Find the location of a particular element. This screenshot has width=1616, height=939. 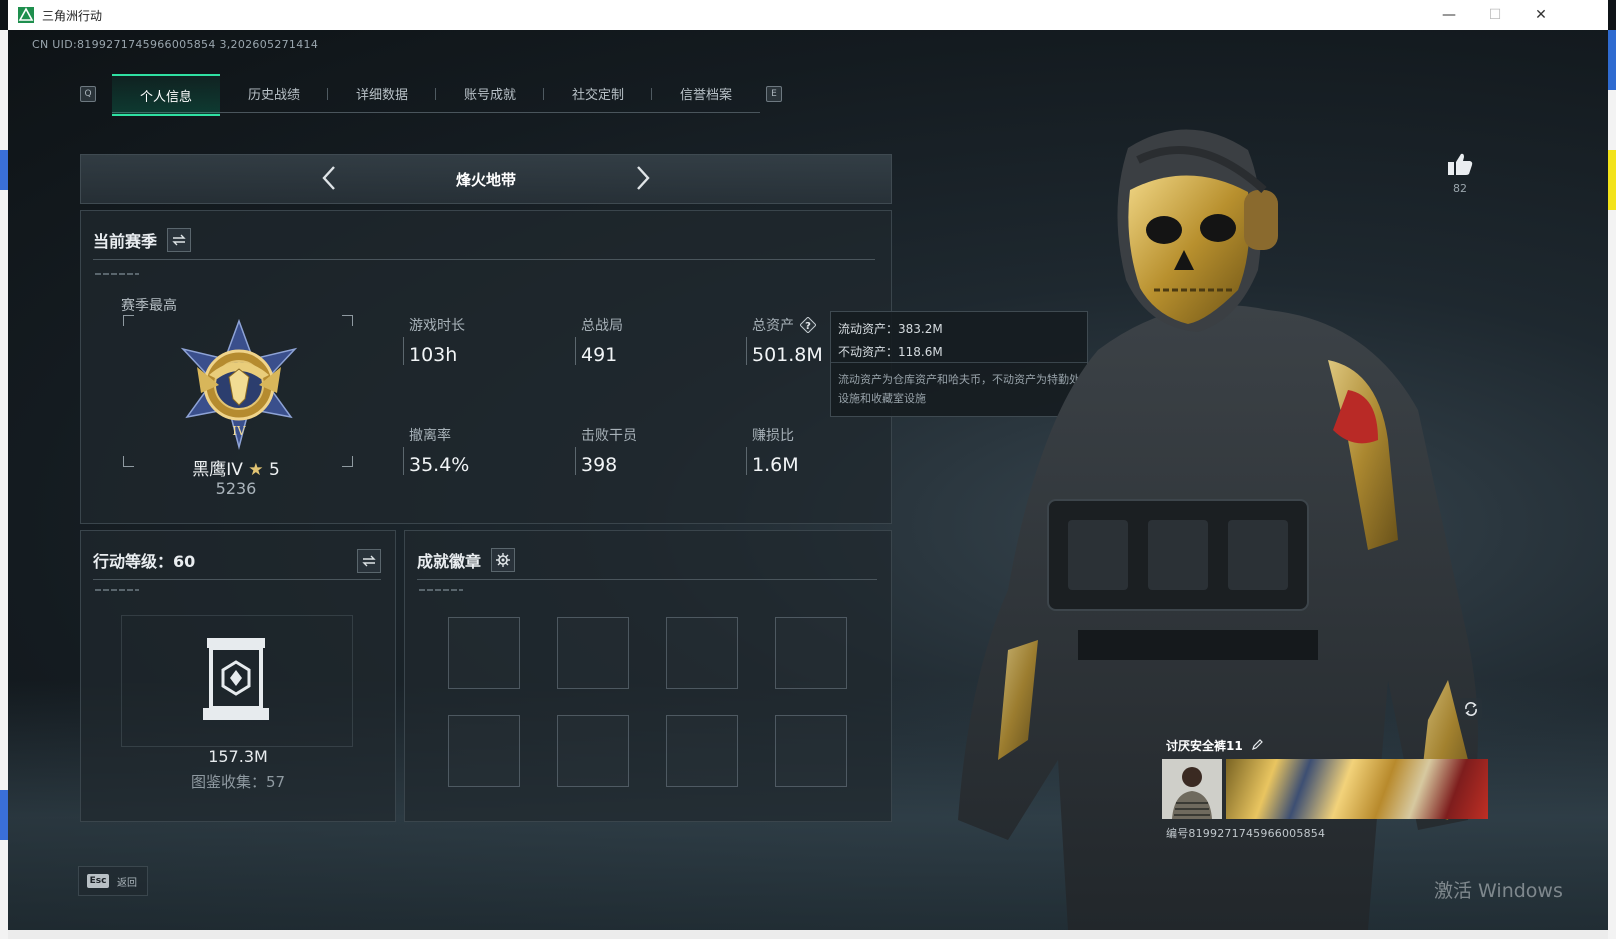

taskbar-edge is located at coordinates (808, 934).